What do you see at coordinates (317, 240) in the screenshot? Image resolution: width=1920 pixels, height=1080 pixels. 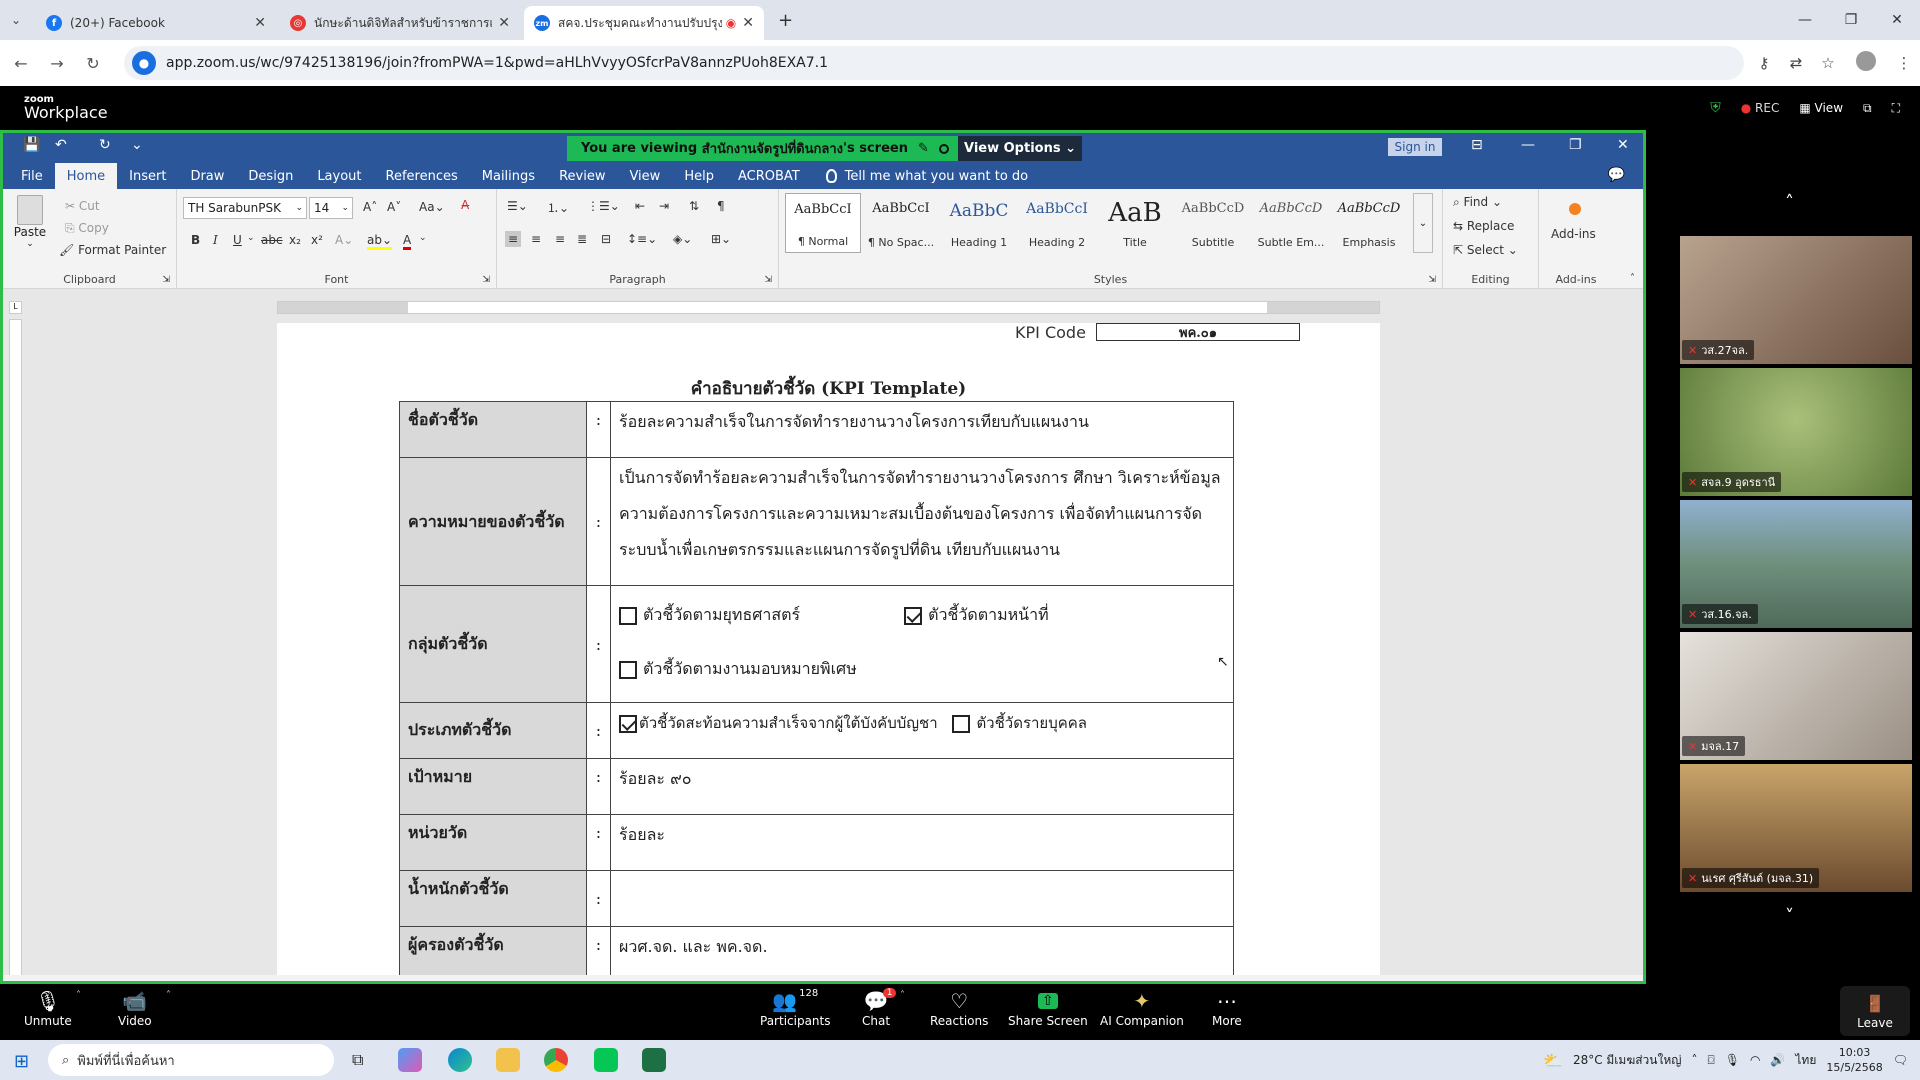 I see `superscript-button: x²` at bounding box center [317, 240].